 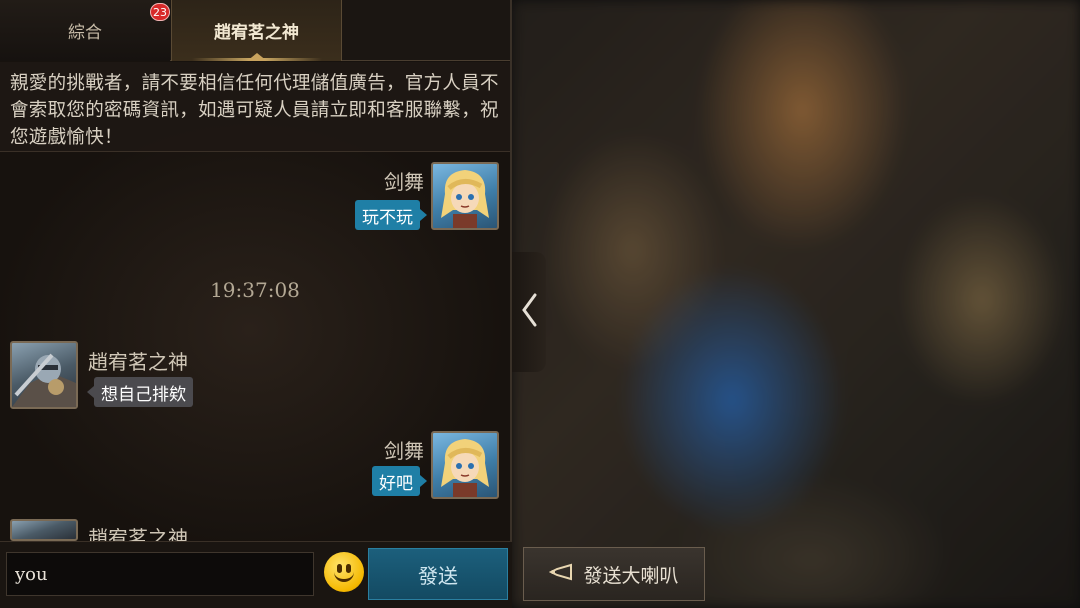 What do you see at coordinates (438, 574) in the screenshot?
I see `send-button: 發送` at bounding box center [438, 574].